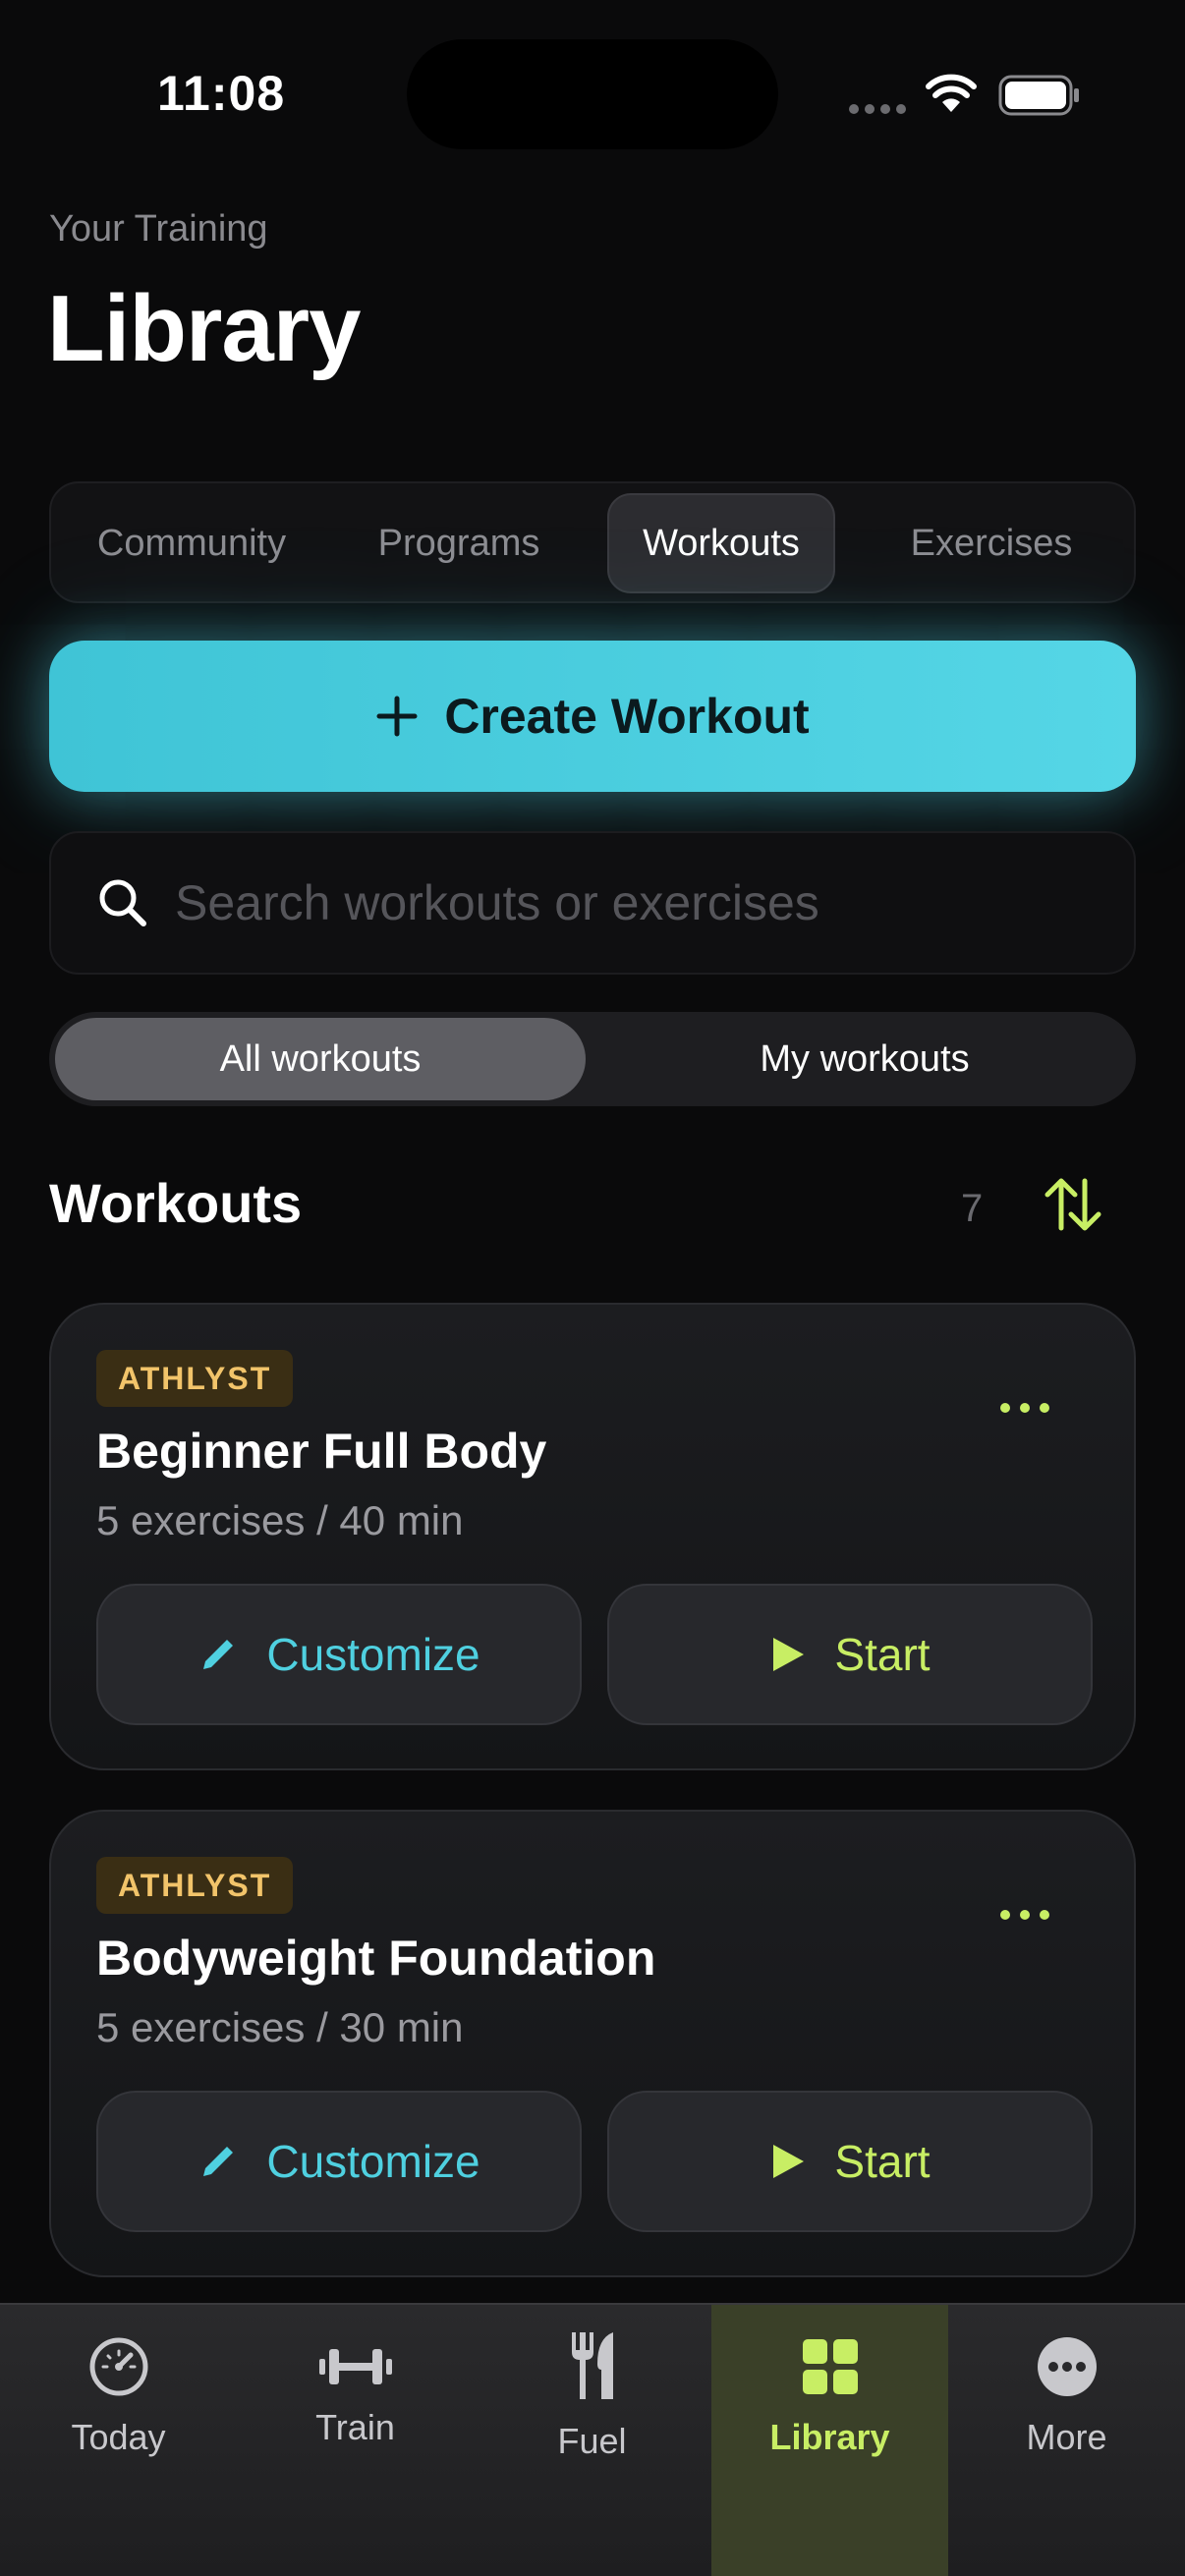  What do you see at coordinates (376, 1958) in the screenshot?
I see `workout-title: Bodyweight Foundation` at bounding box center [376, 1958].